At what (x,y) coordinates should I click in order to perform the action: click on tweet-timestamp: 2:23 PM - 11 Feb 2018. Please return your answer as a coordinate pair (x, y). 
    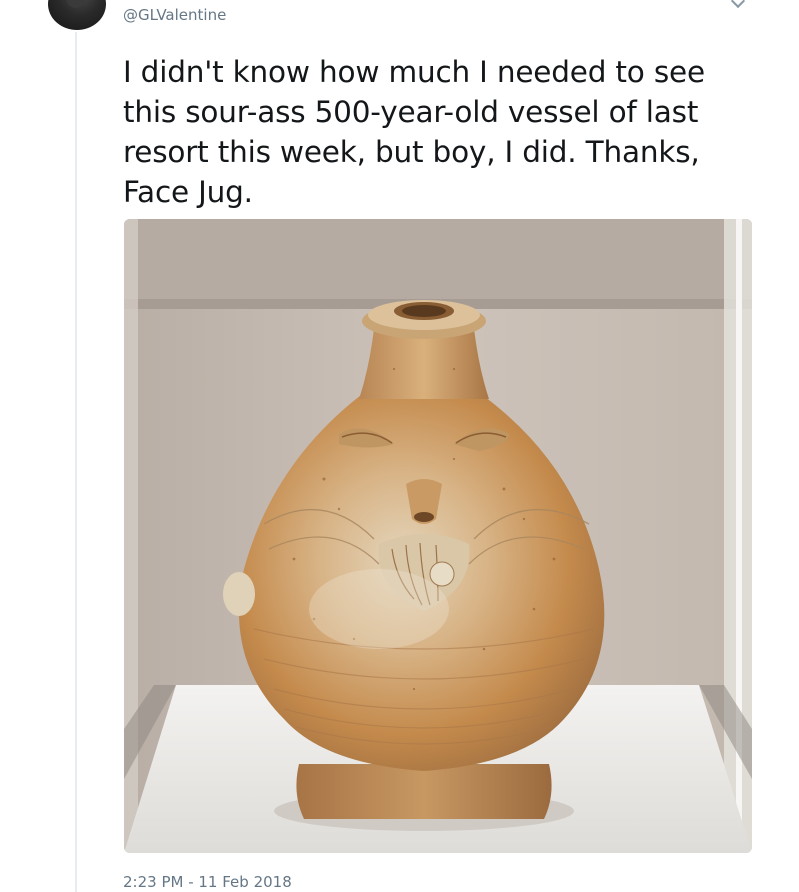
    Looking at the image, I should click on (207, 882).